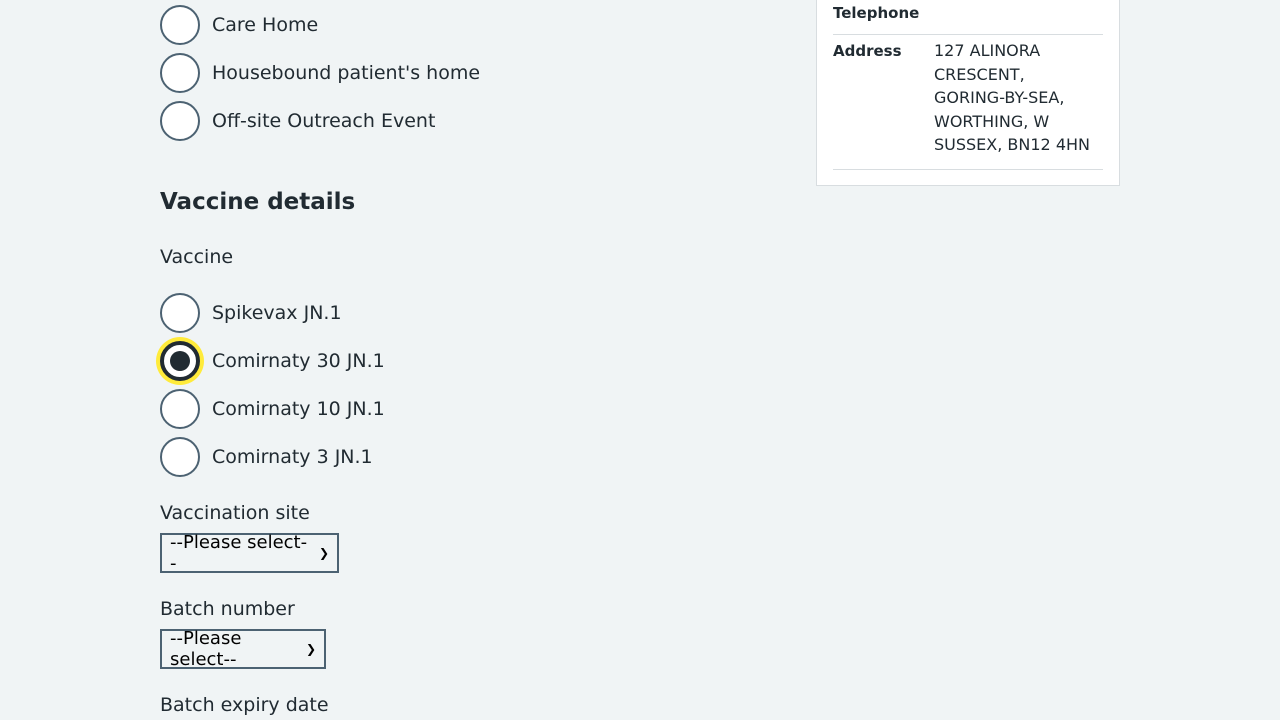 Image resolution: width=1280 pixels, height=720 pixels. What do you see at coordinates (277, 313) in the screenshot?
I see `radio-label: Spikevax JN.1` at bounding box center [277, 313].